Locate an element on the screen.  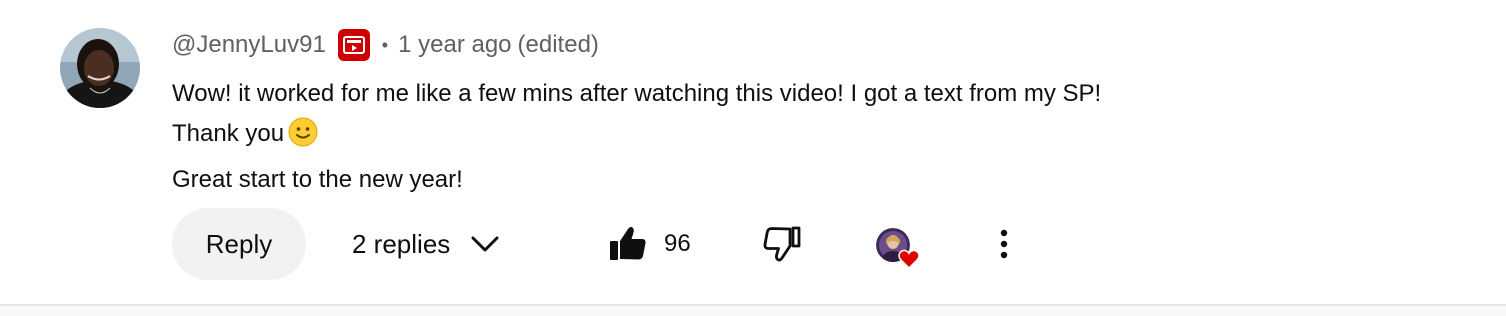
replies-label: 2 replies is located at coordinates (401, 243).